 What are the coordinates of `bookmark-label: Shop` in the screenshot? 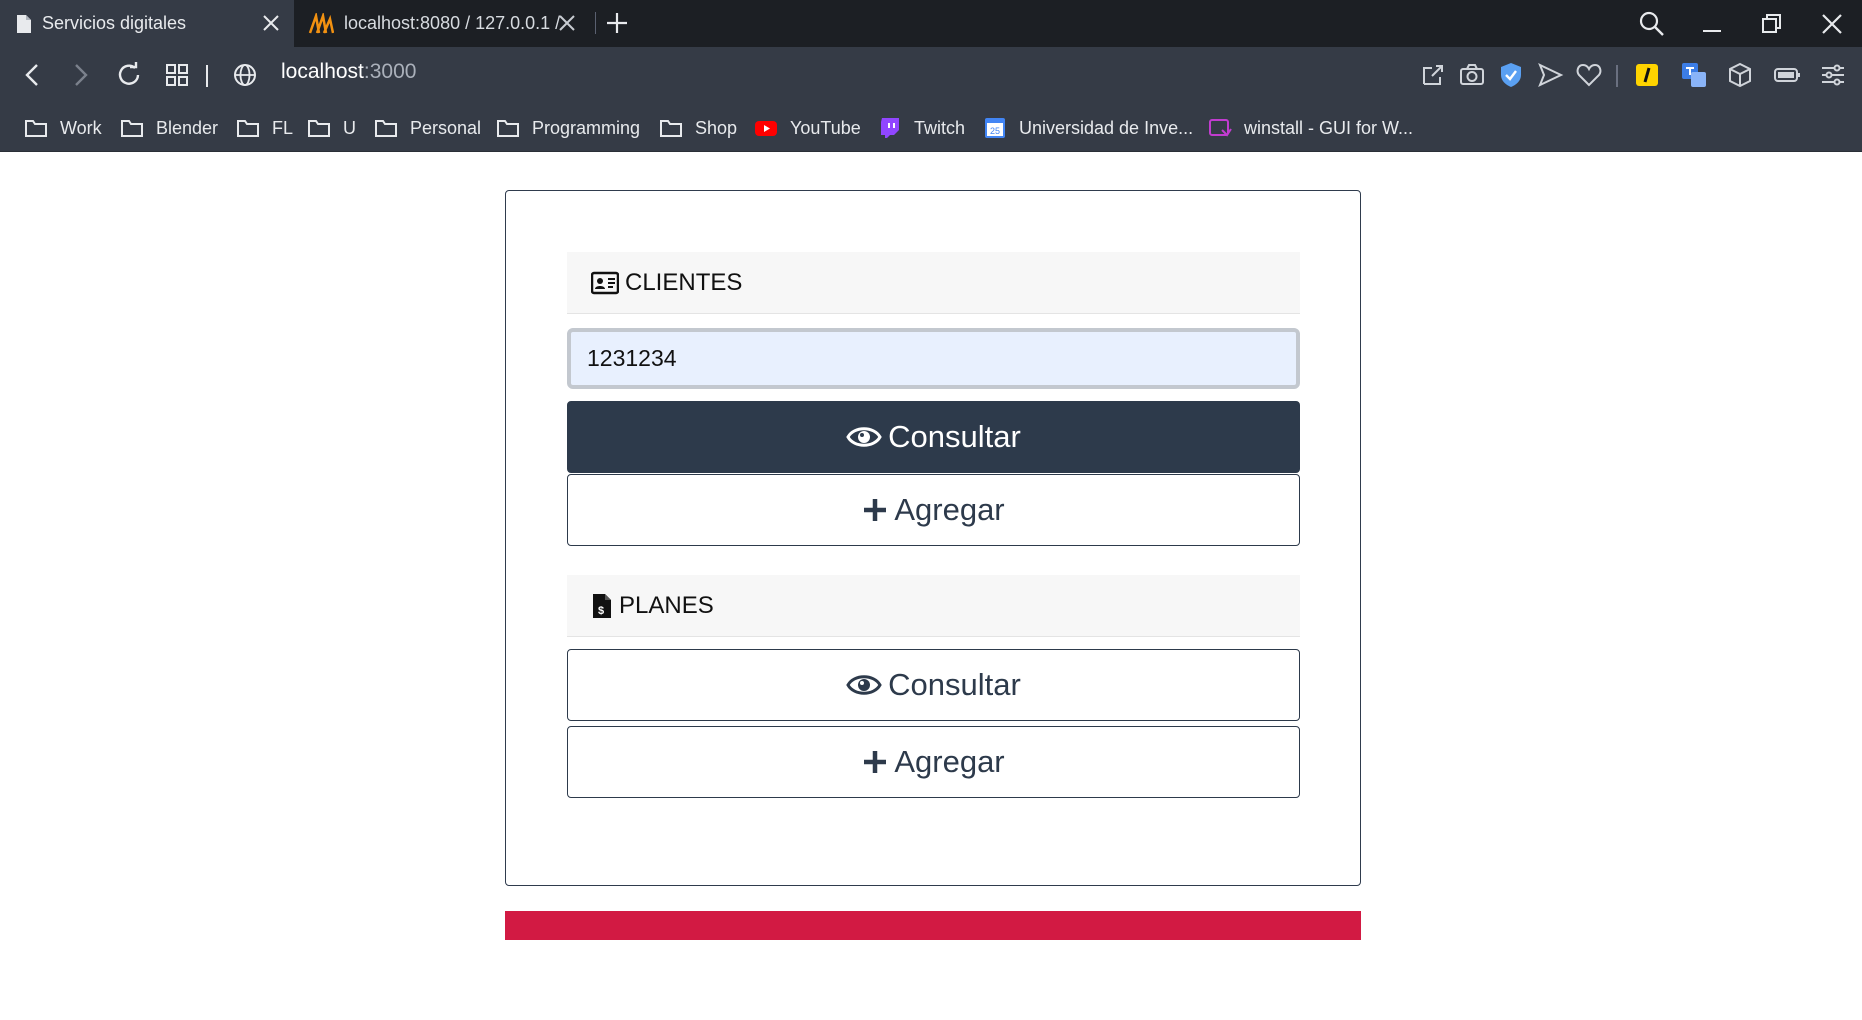 It's located at (716, 127).